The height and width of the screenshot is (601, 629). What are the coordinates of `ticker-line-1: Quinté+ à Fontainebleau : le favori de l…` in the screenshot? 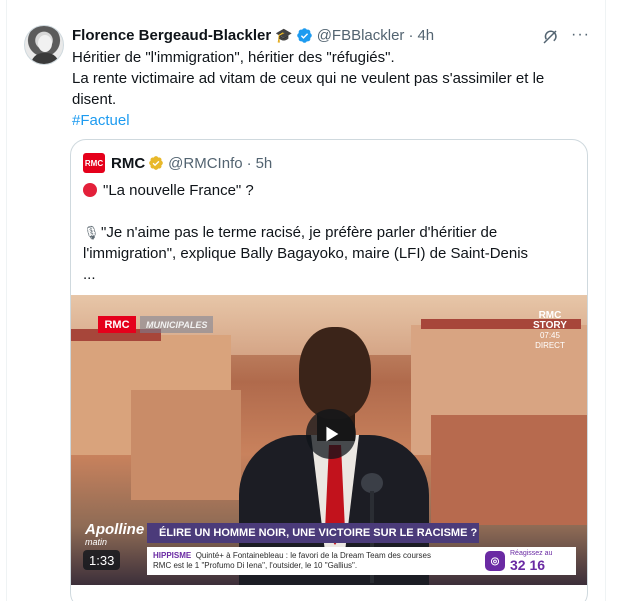 It's located at (313, 555).